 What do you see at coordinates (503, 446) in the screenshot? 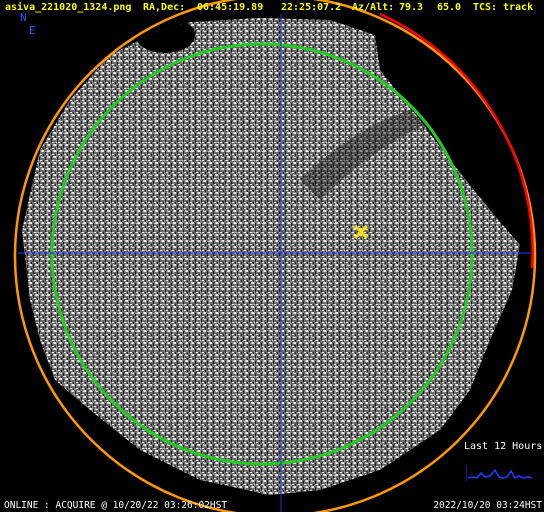
I see `history-label: Last 12 Hours` at bounding box center [503, 446].